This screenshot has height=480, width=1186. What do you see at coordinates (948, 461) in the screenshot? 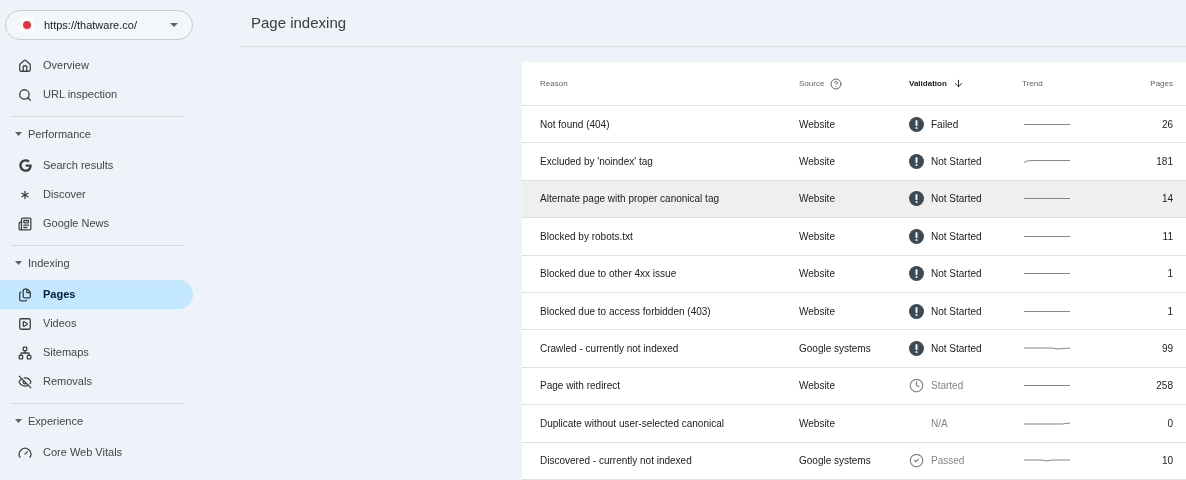
I see `validation-status: Passed` at bounding box center [948, 461].